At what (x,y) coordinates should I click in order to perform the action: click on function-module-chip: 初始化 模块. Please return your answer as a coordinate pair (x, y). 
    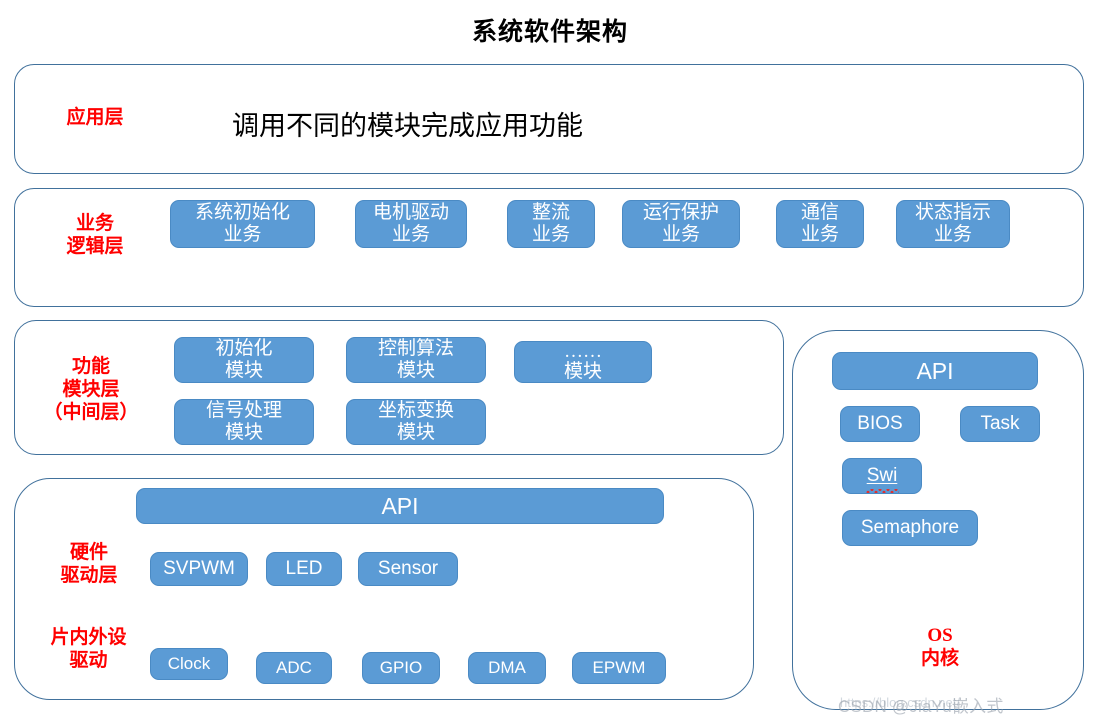
    Looking at the image, I should click on (244, 360).